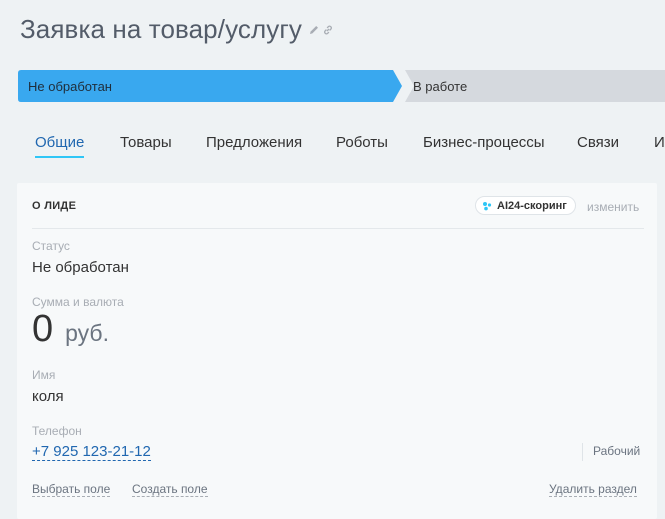 The image size is (665, 519). What do you see at coordinates (598, 142) in the screenshot?
I see `tab-links: Связи` at bounding box center [598, 142].